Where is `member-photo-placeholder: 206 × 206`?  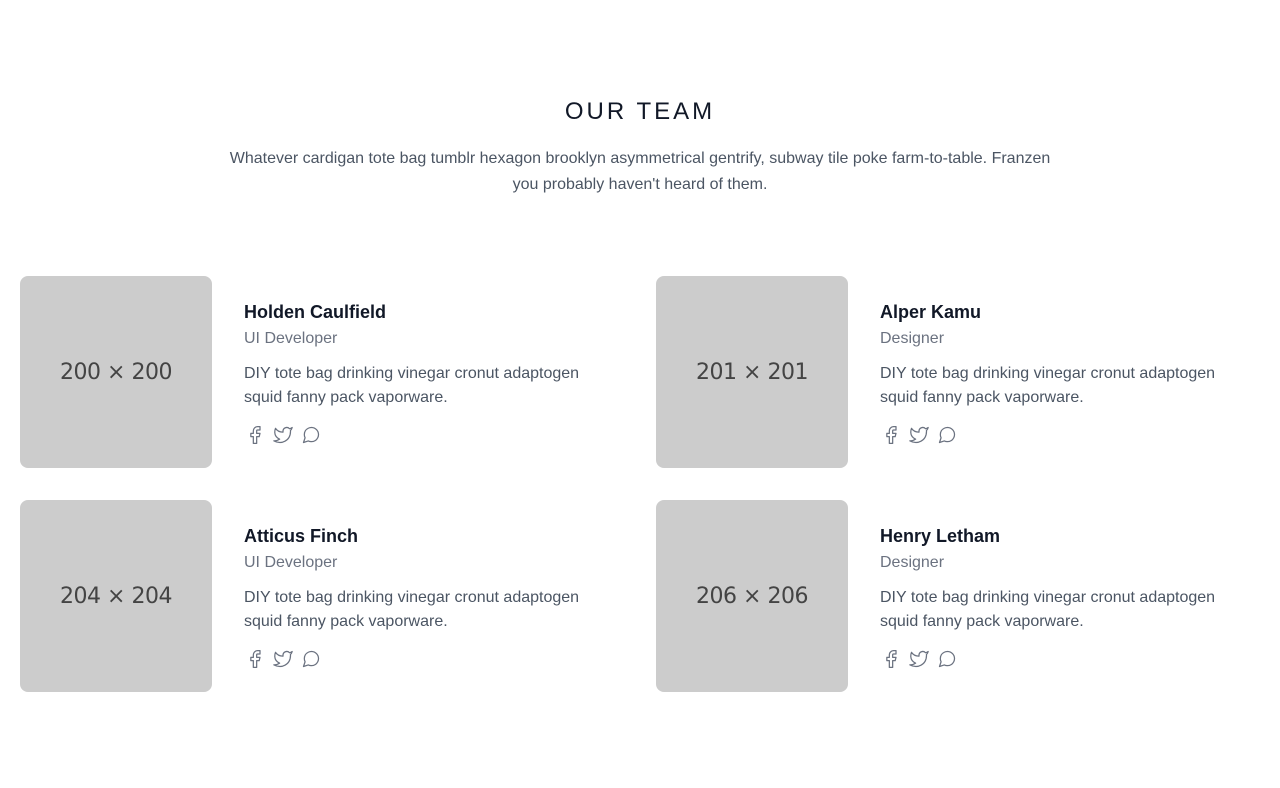
member-photo-placeholder: 206 × 206 is located at coordinates (752, 596).